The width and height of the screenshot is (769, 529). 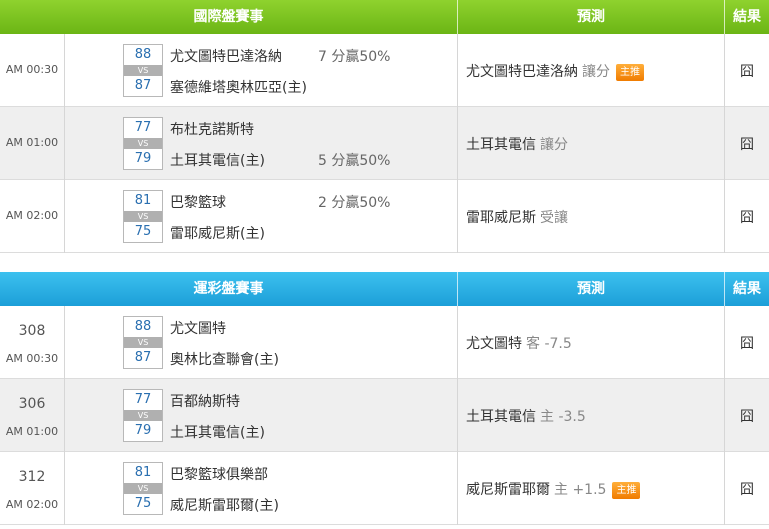 What do you see at coordinates (224, 506) in the screenshot?
I see `team-2: 威尼斯雷耶爾(主)` at bounding box center [224, 506].